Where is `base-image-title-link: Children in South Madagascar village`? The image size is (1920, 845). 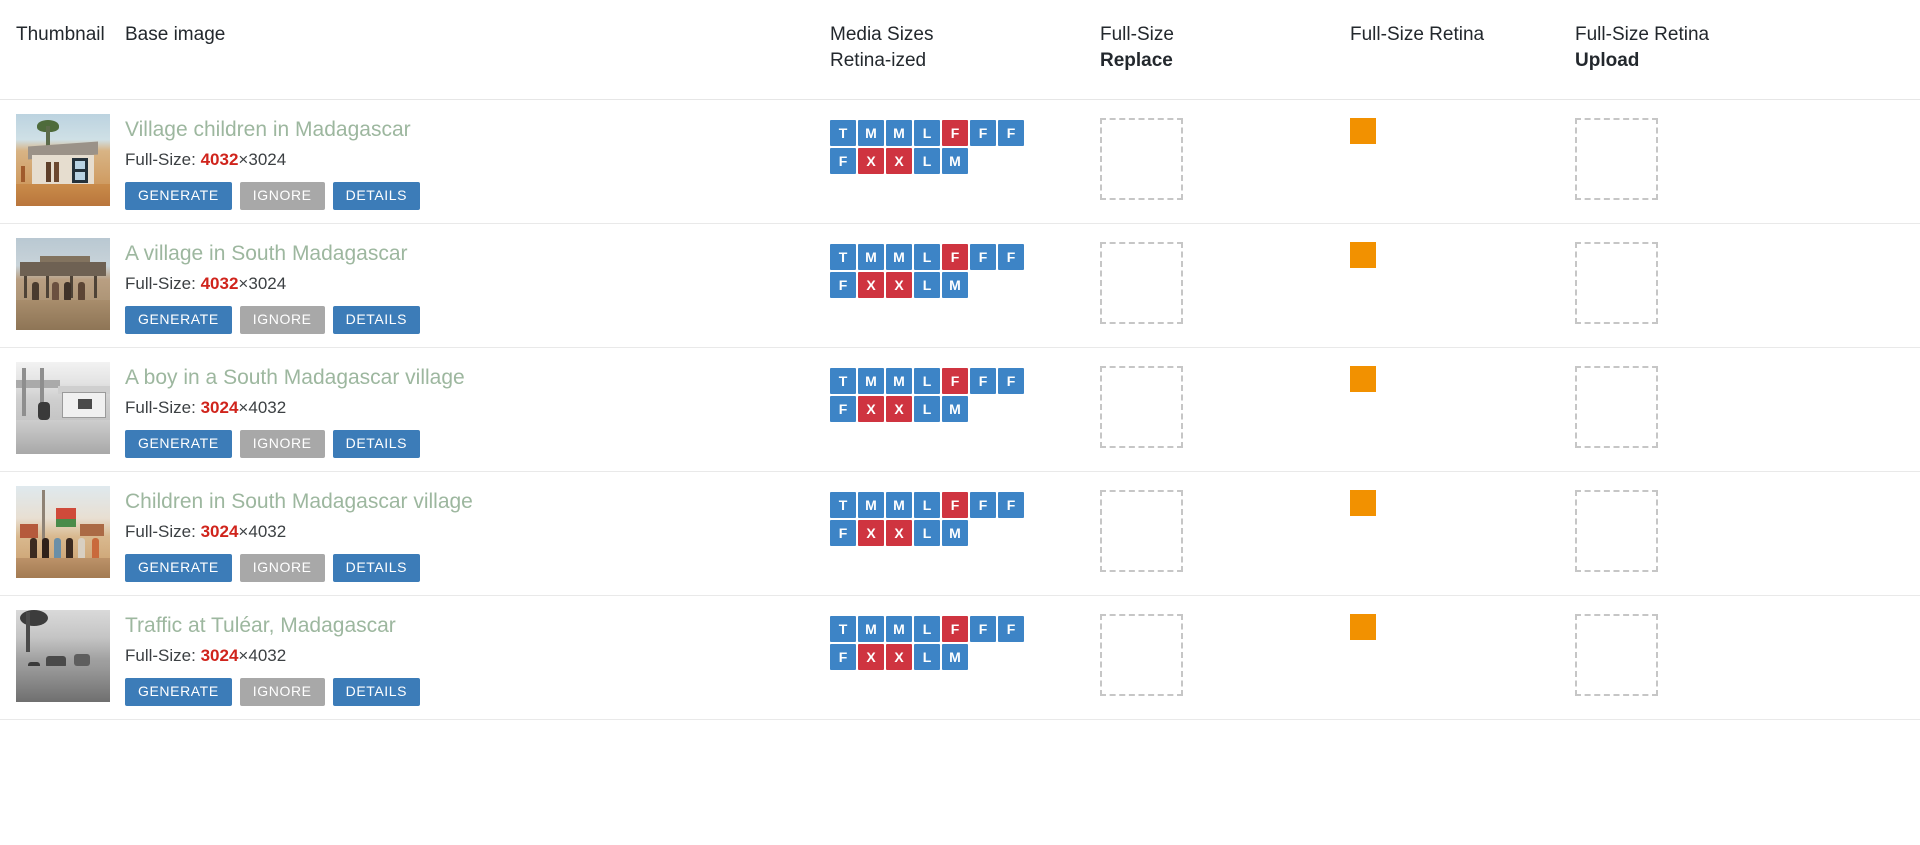 base-image-title-link: Children in South Madagascar village is located at coordinates (477, 501).